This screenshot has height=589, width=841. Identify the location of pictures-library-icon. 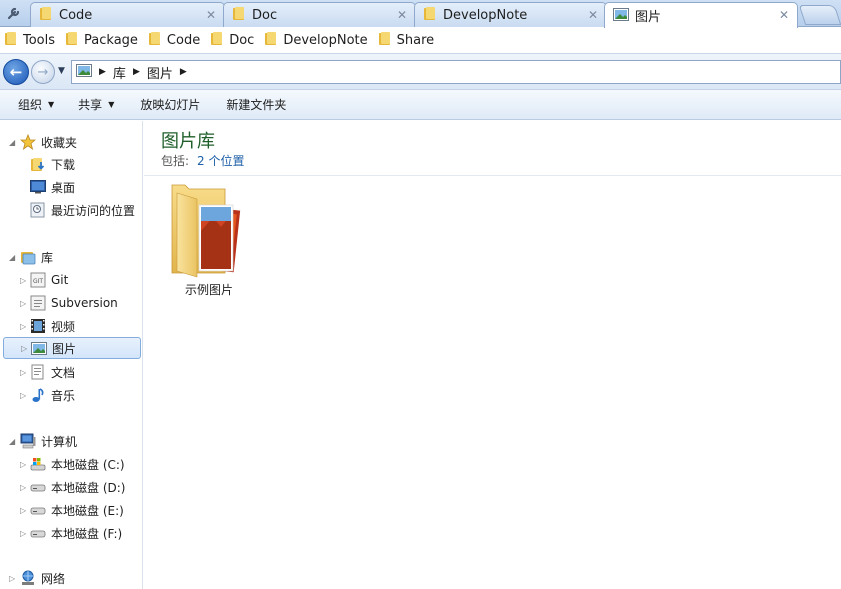
(621, 15).